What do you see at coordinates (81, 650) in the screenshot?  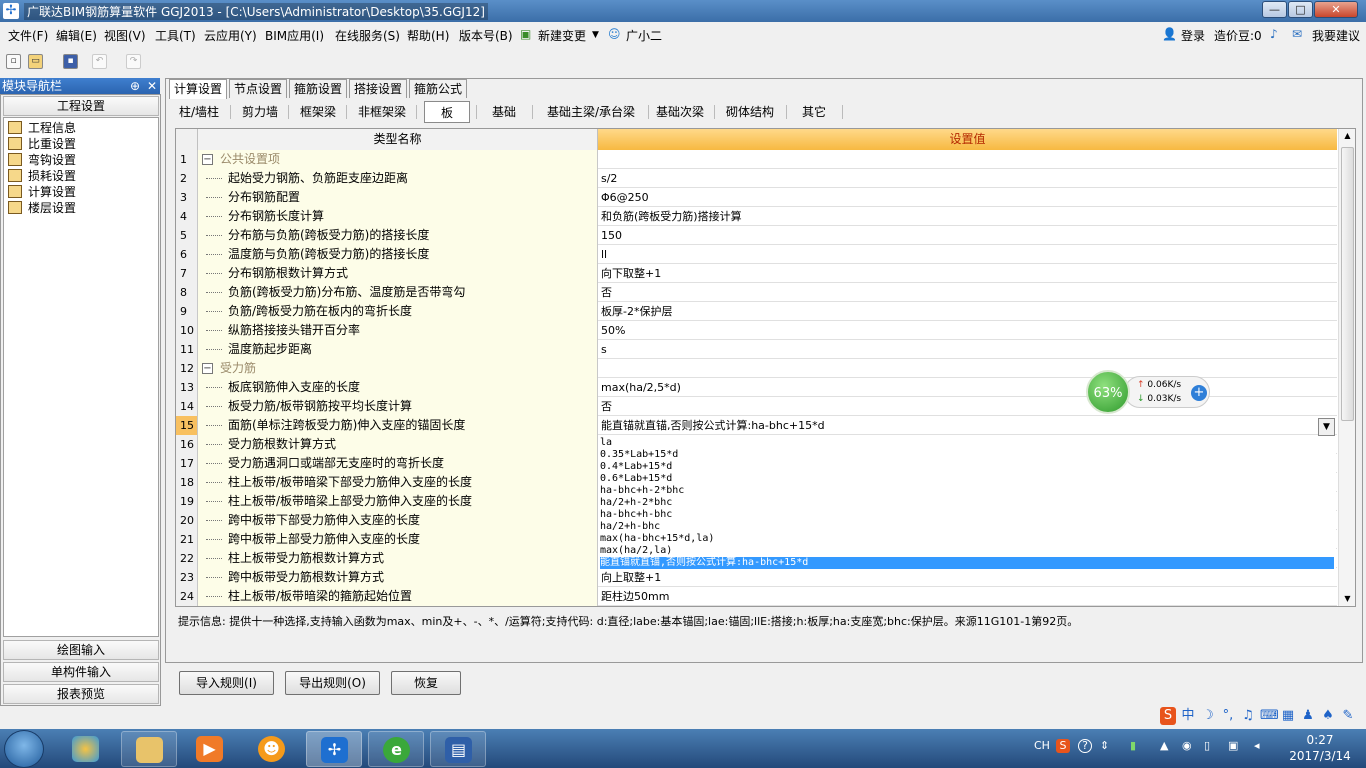 I see `nav-section-drawing: 绘图输入` at bounding box center [81, 650].